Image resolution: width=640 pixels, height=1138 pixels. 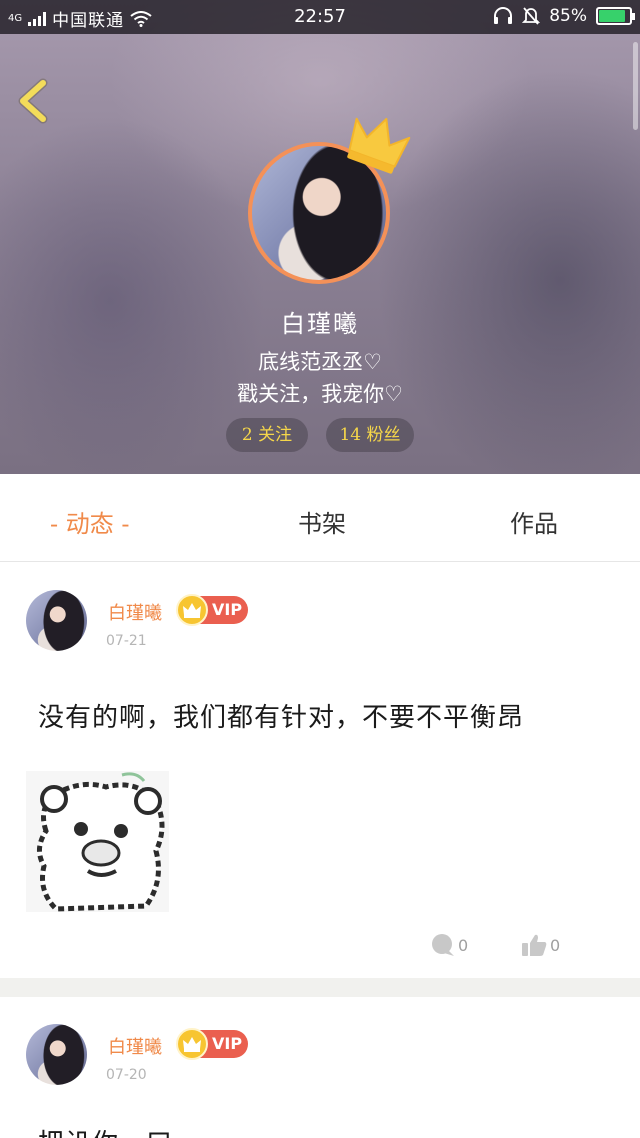 I want to click on crown-icon, so click(x=379, y=145).